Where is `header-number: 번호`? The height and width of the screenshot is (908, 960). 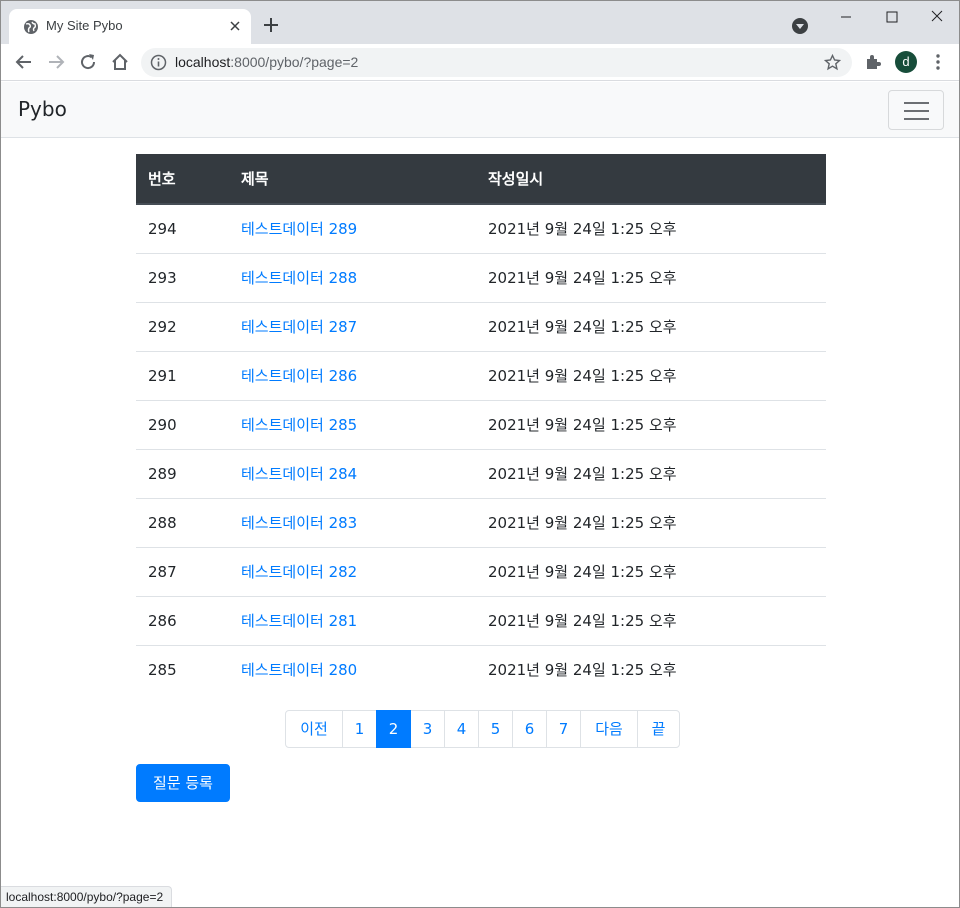 header-number: 번호 is located at coordinates (182, 179).